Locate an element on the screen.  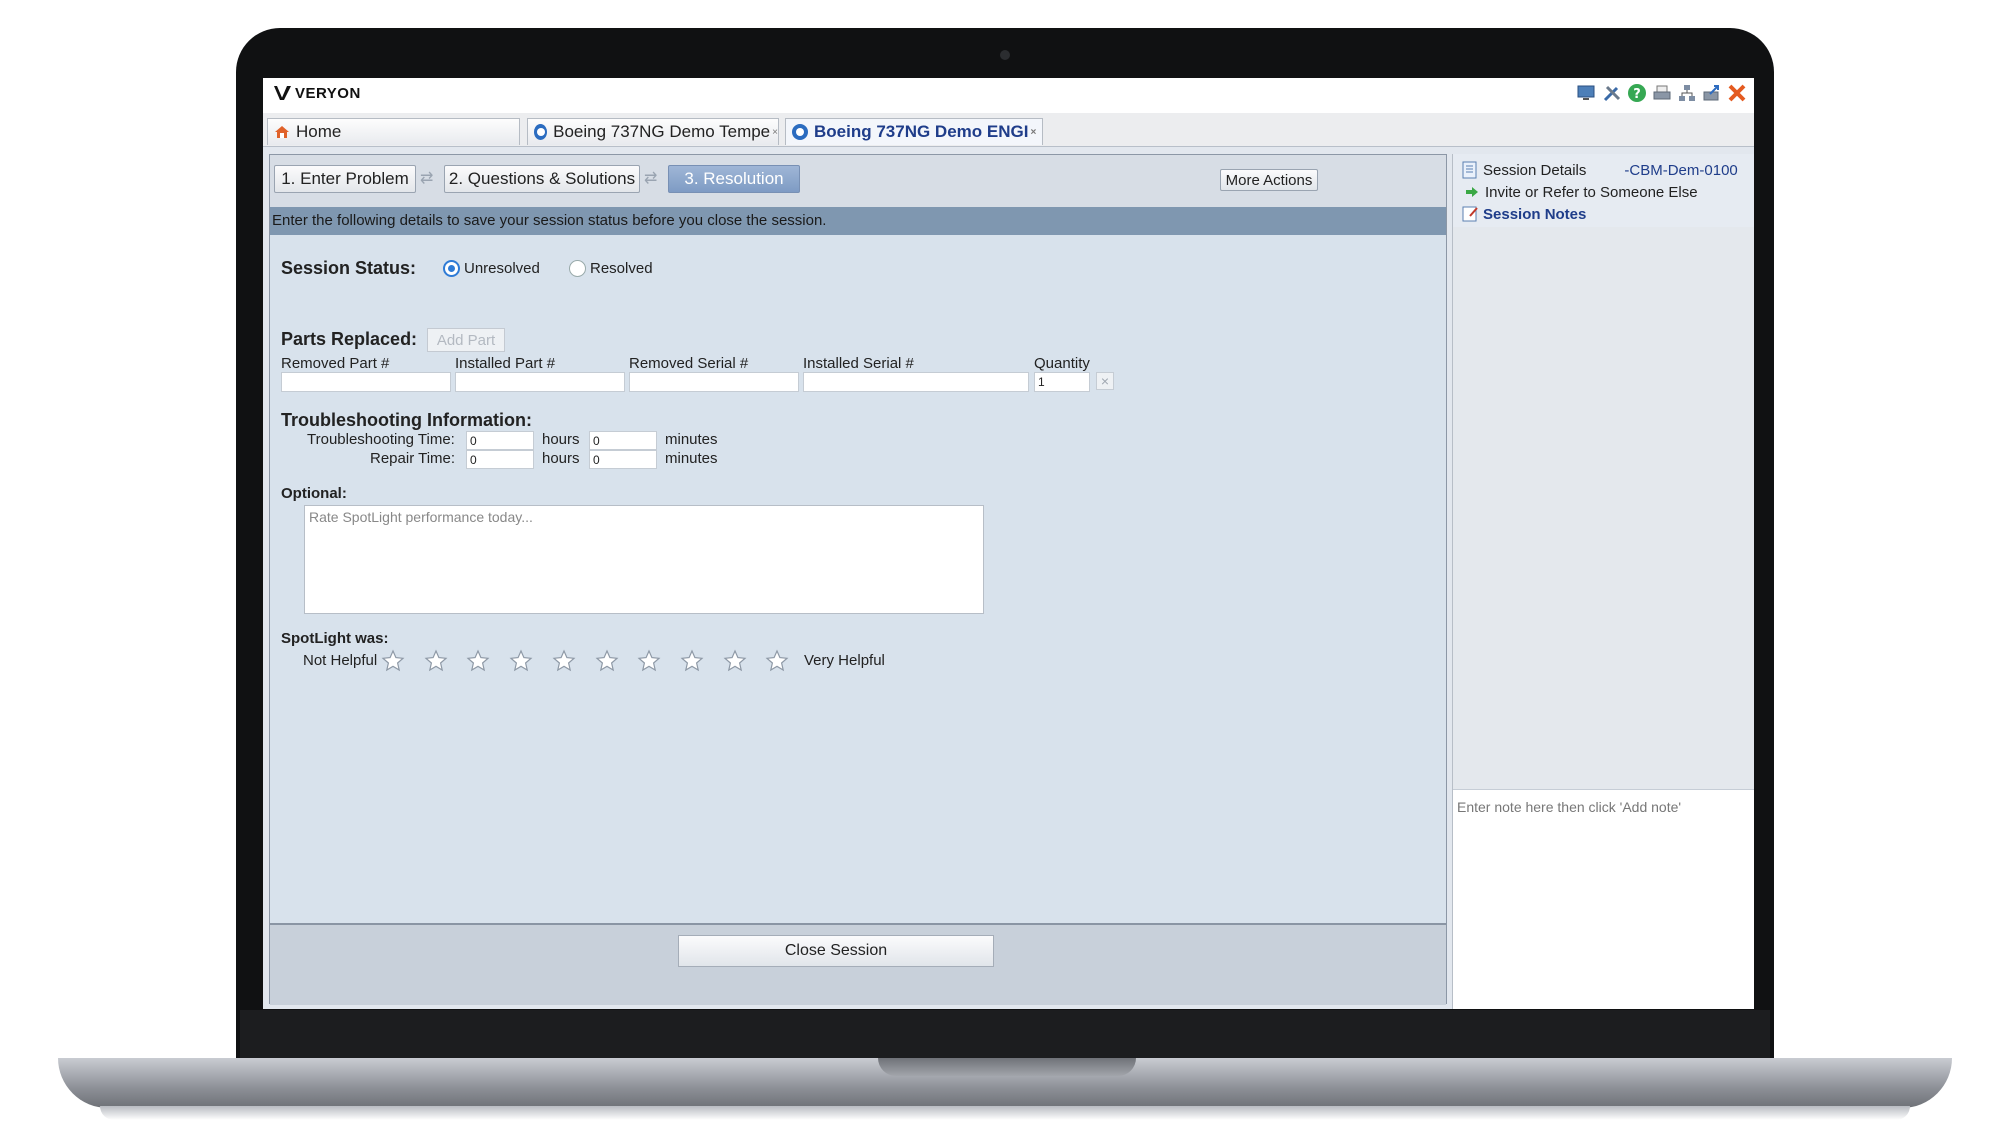
print-icon is located at coordinates (1662, 93).